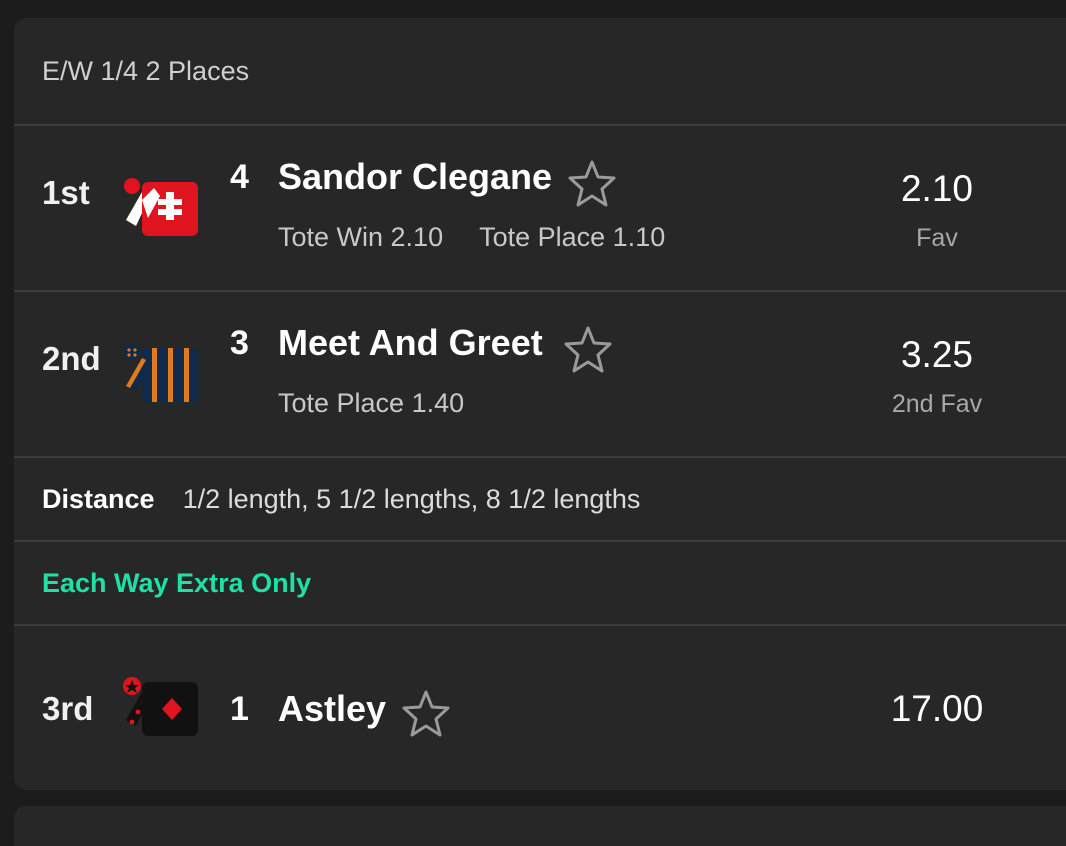  Describe the element at coordinates (937, 708) in the screenshot. I see `runner-odds: 17.00` at that location.